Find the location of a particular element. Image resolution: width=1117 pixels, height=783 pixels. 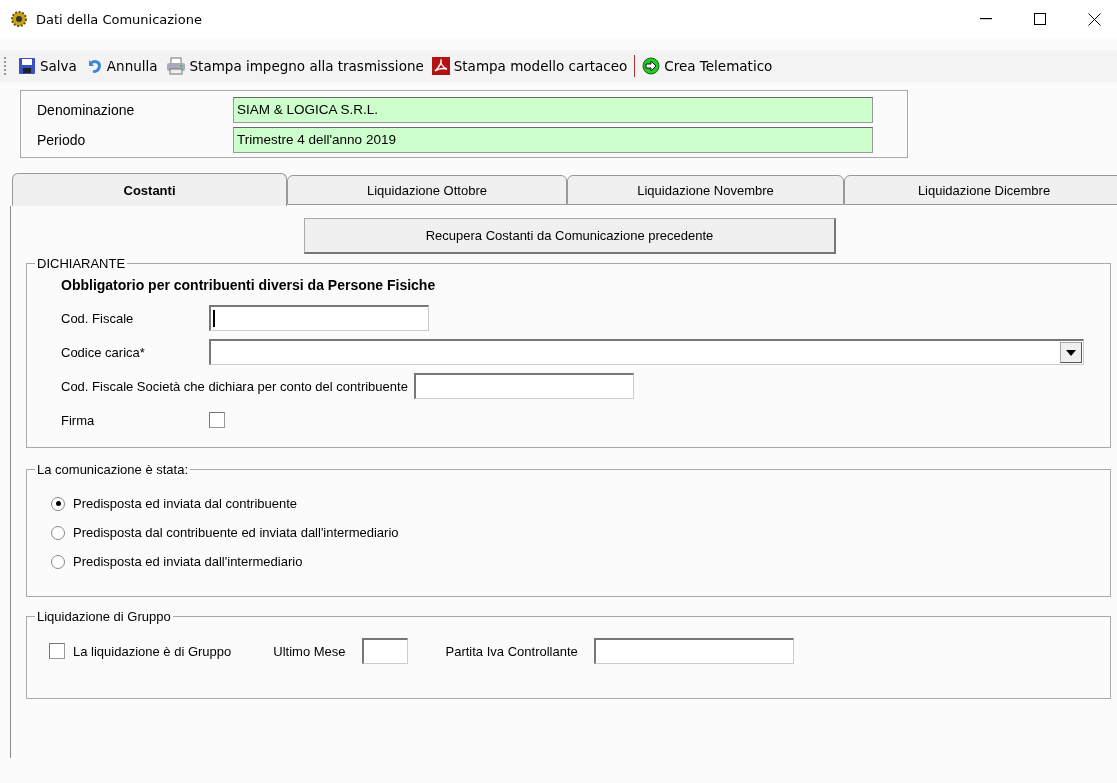

toolbar-button: Stampa modello cartaceo is located at coordinates (529, 66).